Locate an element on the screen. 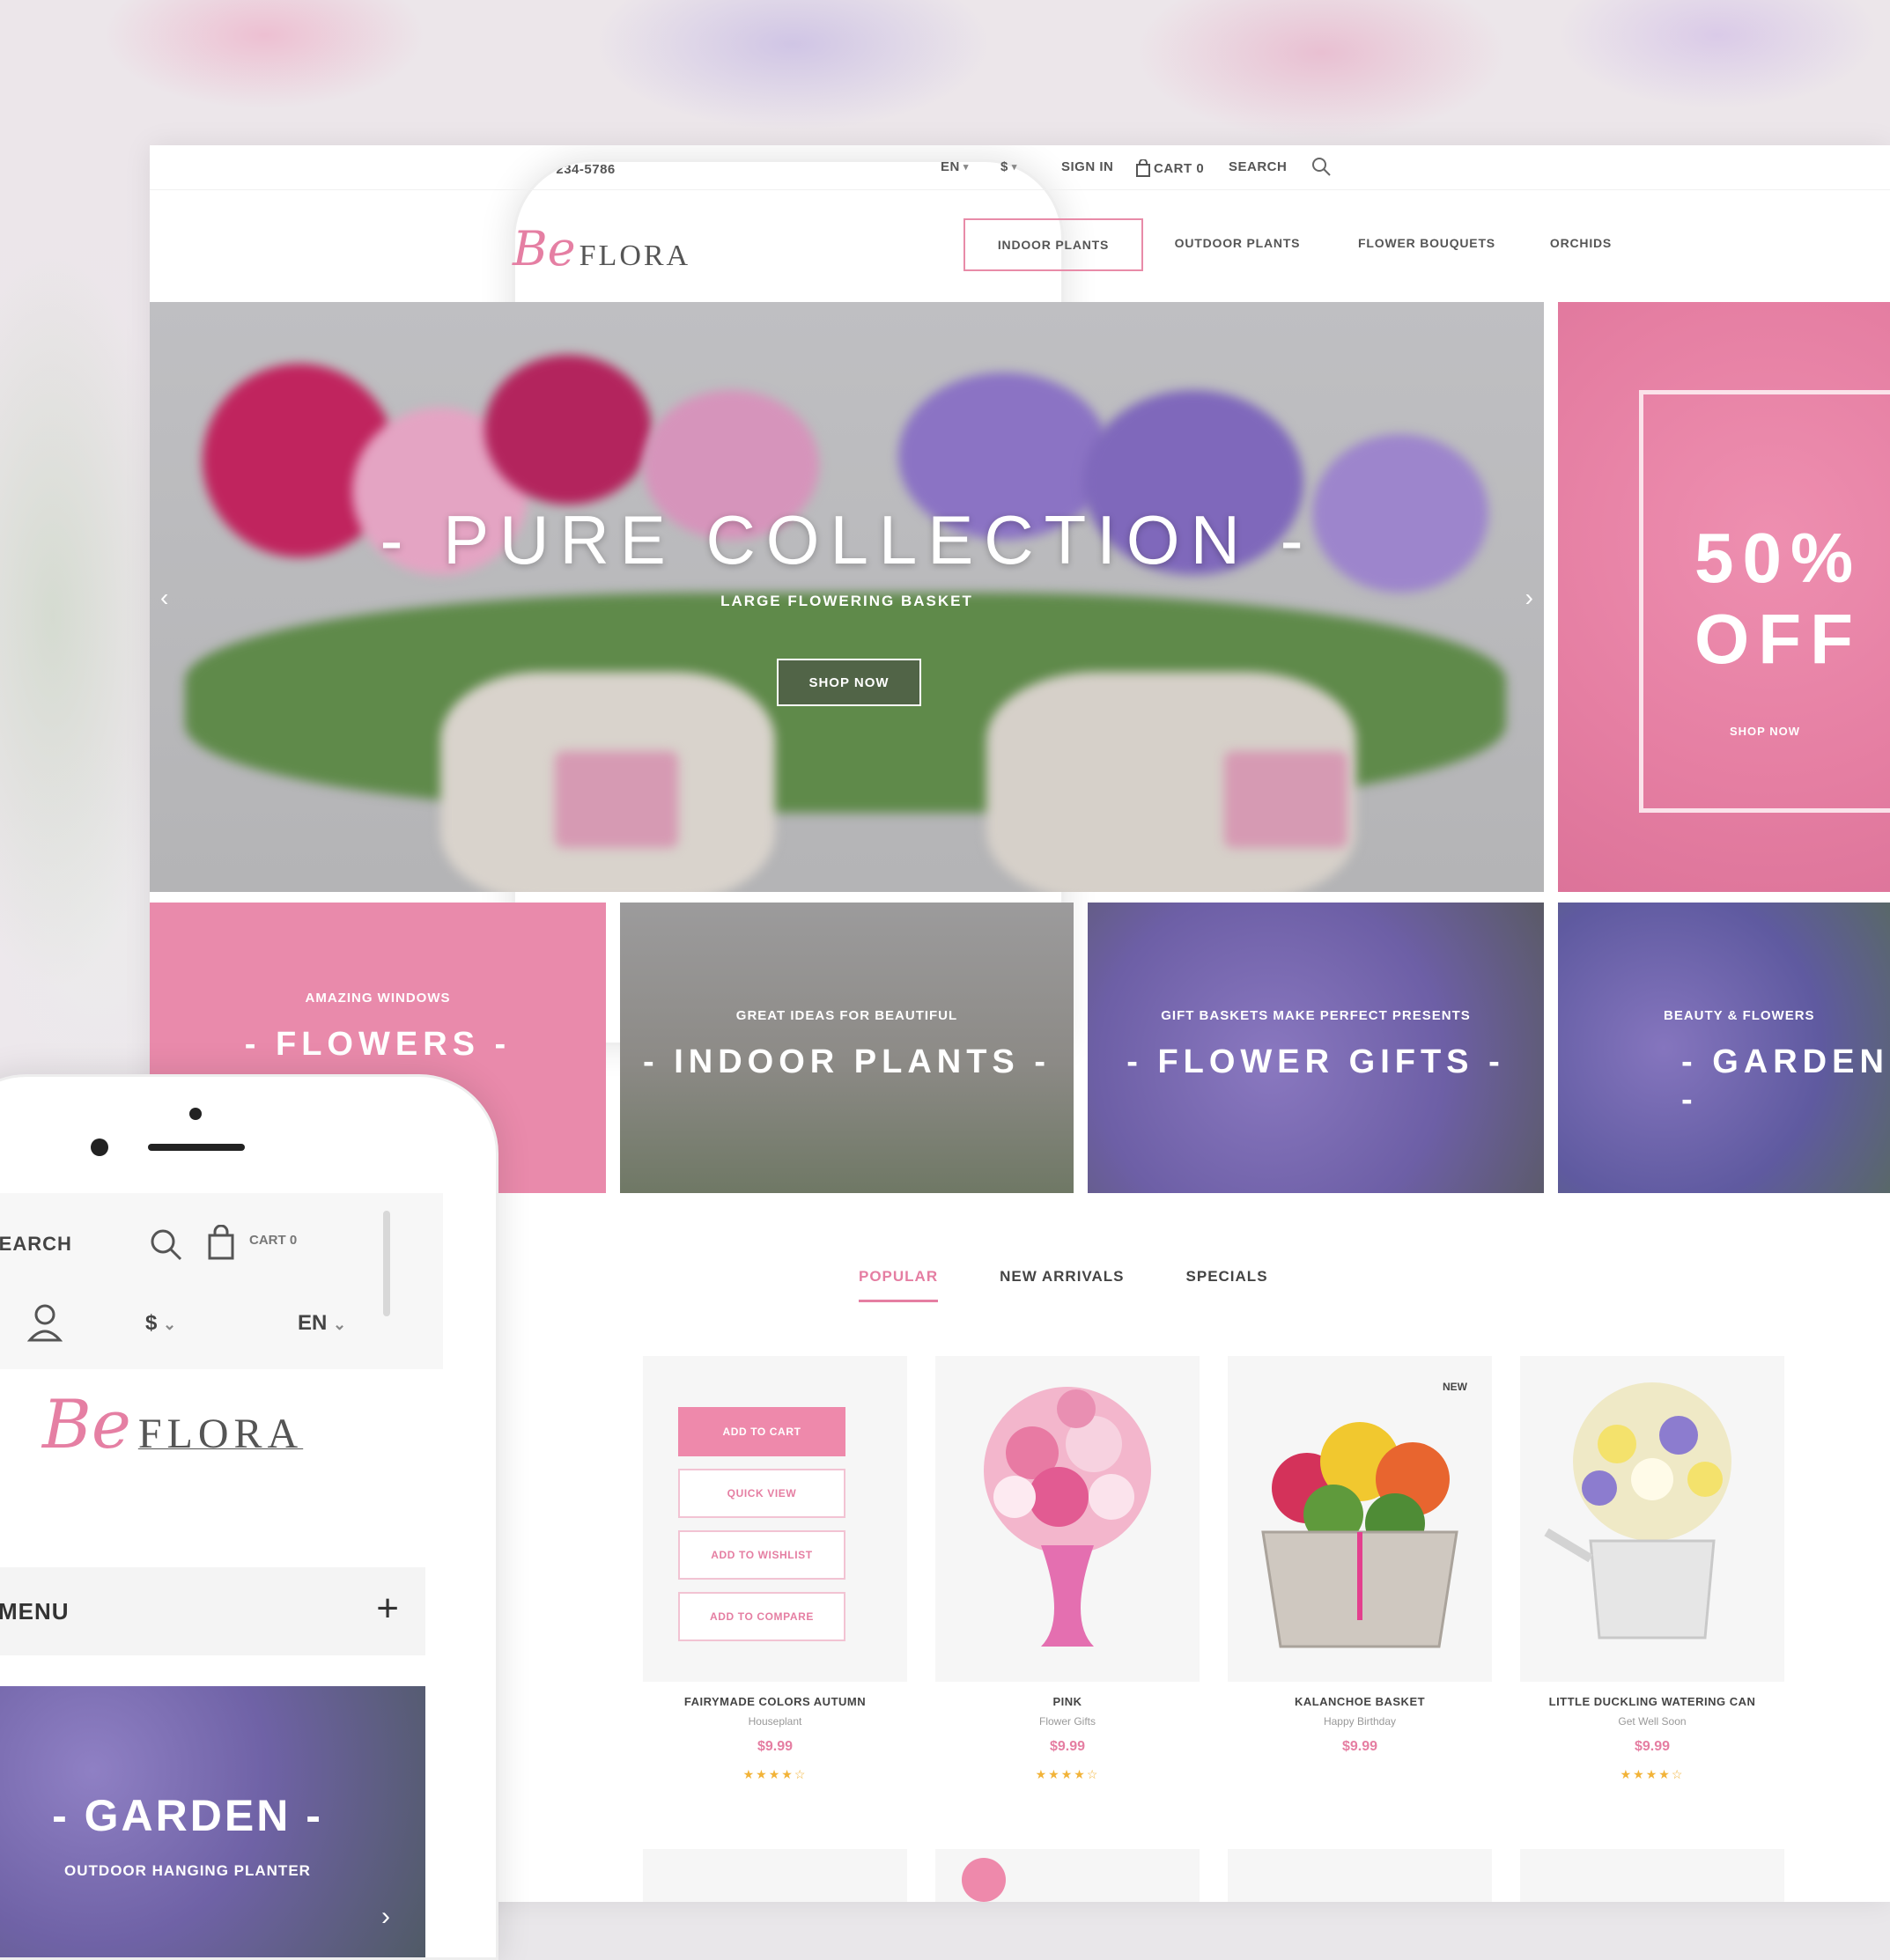 The height and width of the screenshot is (1960, 1890). category-subtitle: BEAUTY & FLOWERS is located at coordinates (1740, 1015).